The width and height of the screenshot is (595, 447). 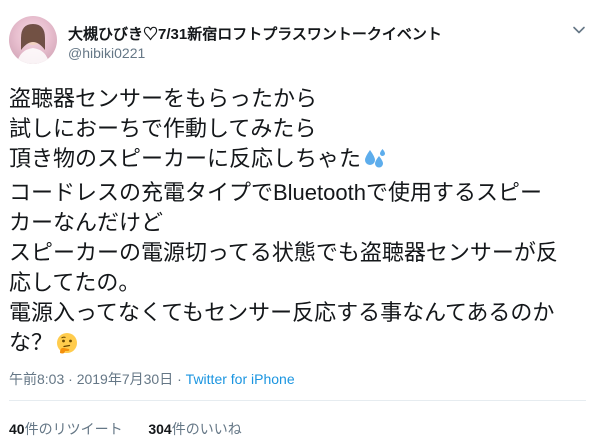 I want to click on tweet-stats: 40件のリツイート 304件のいいね, so click(x=125, y=429).